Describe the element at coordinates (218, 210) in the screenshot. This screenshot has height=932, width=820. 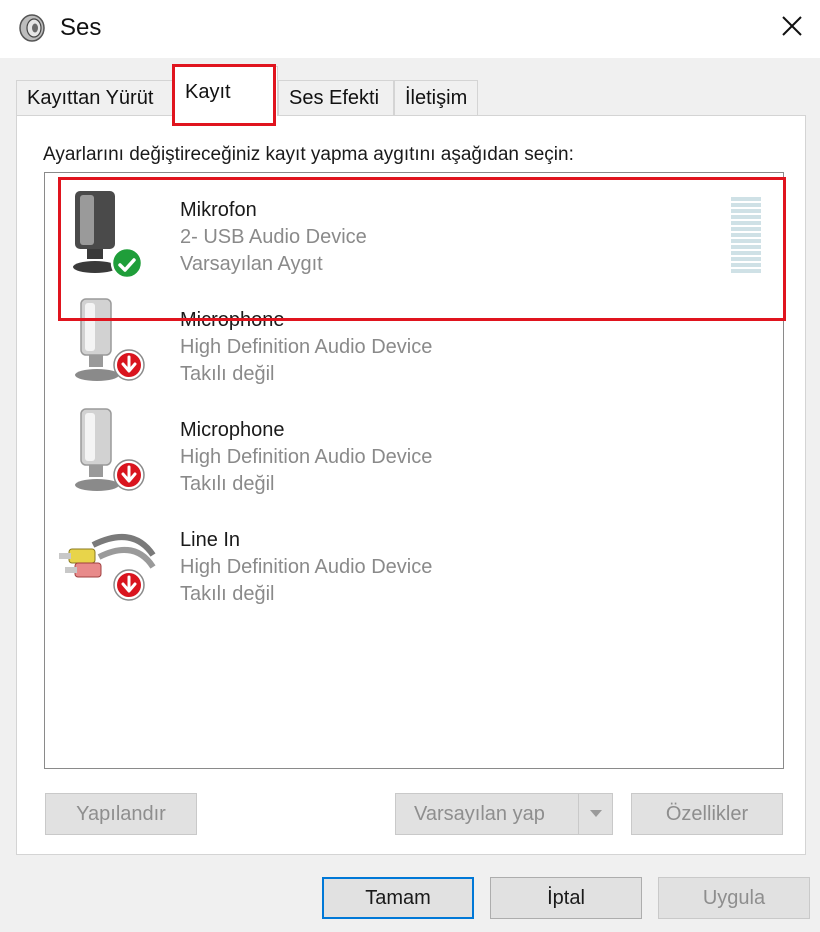
I see `device-name: Mikrofon` at that location.